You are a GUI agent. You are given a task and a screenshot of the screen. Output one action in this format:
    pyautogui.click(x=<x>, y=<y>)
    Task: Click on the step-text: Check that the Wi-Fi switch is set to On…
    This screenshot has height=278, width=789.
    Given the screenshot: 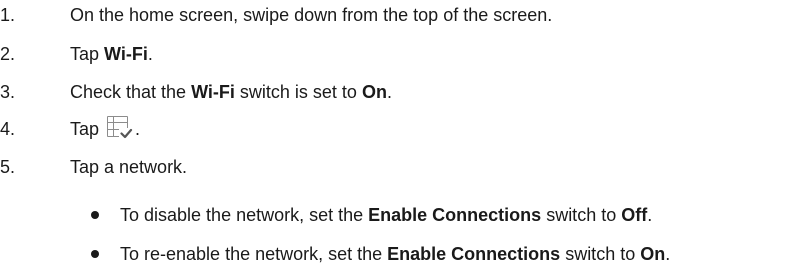 What is the action you would take?
    pyautogui.click(x=231, y=92)
    